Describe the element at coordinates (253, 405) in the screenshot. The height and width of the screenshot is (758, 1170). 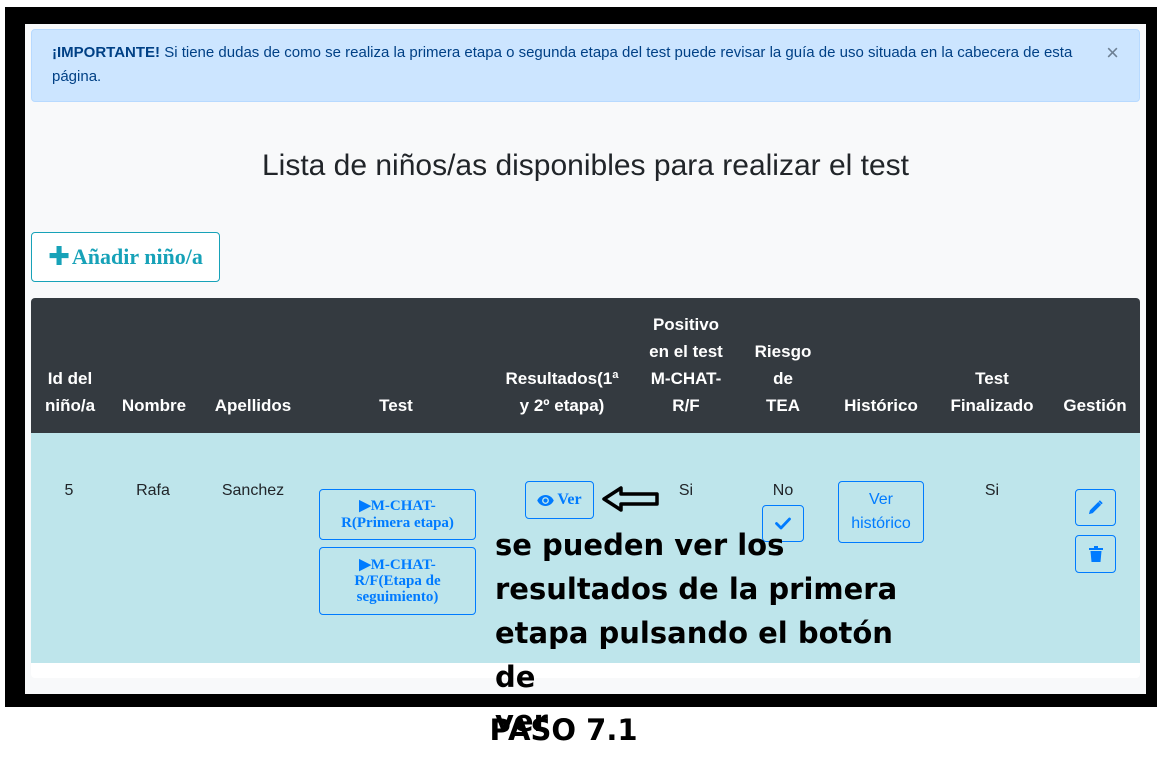
I see `th-apellidos: Apellidos` at that location.